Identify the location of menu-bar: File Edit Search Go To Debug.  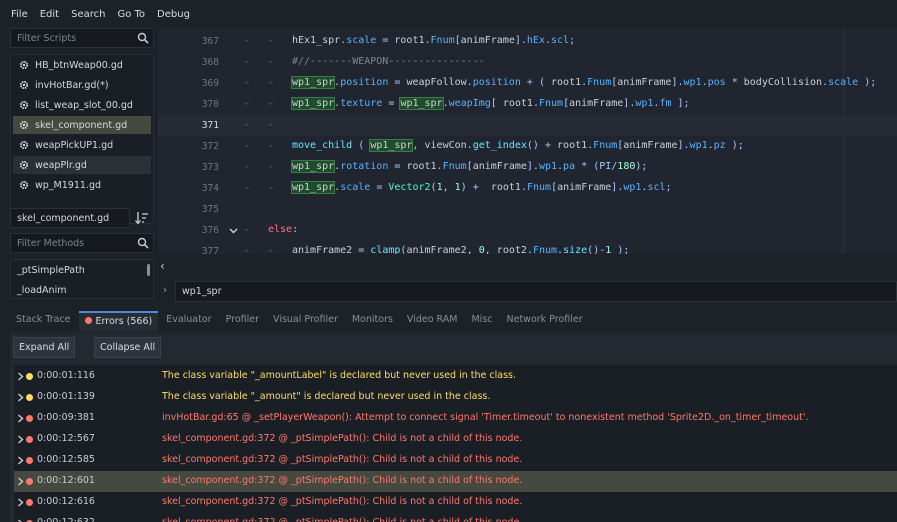
(448, 14).